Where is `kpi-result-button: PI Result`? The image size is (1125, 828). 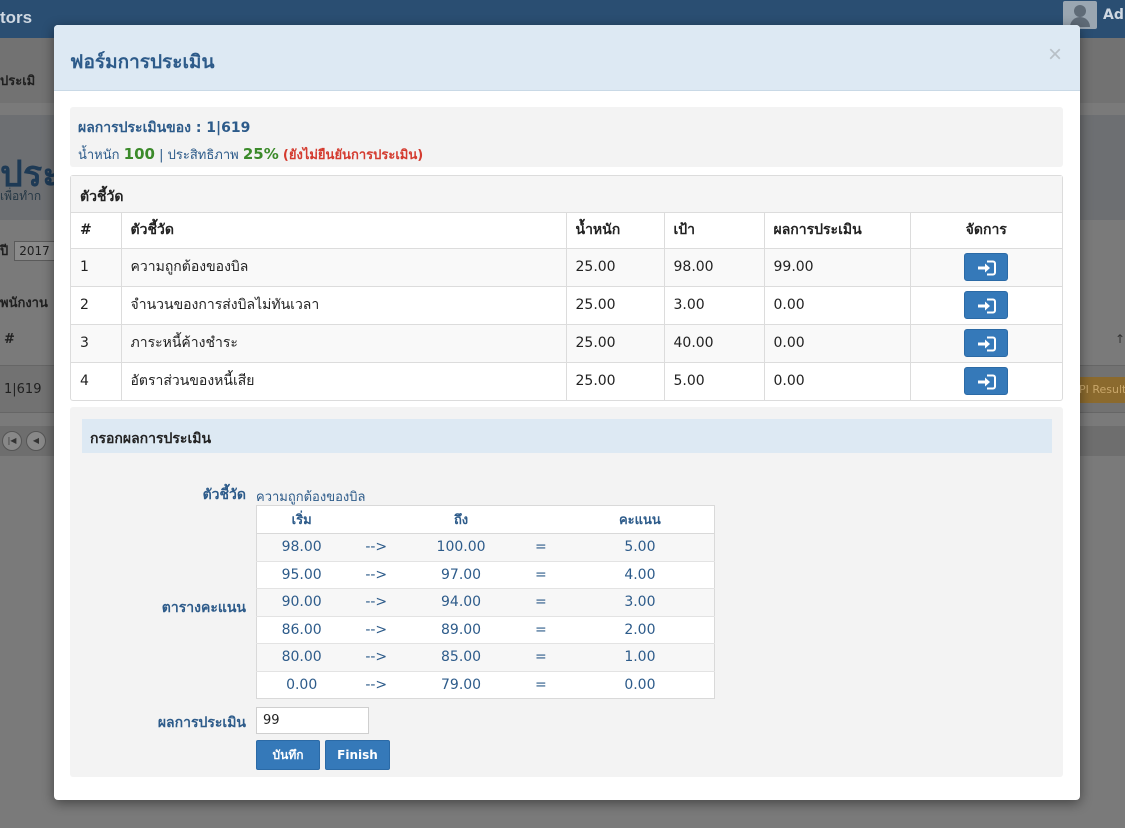 kpi-result-button: PI Result is located at coordinates (1100, 390).